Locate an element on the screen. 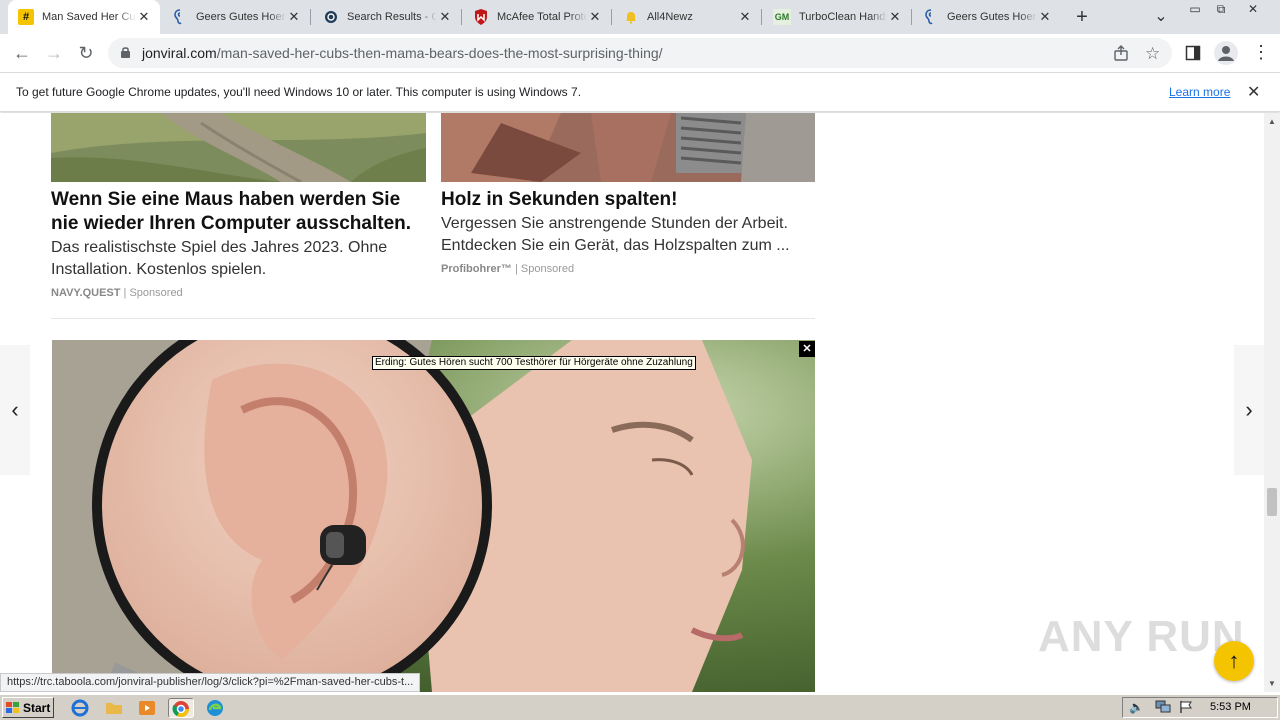  lock-icon is located at coordinates (125, 55).